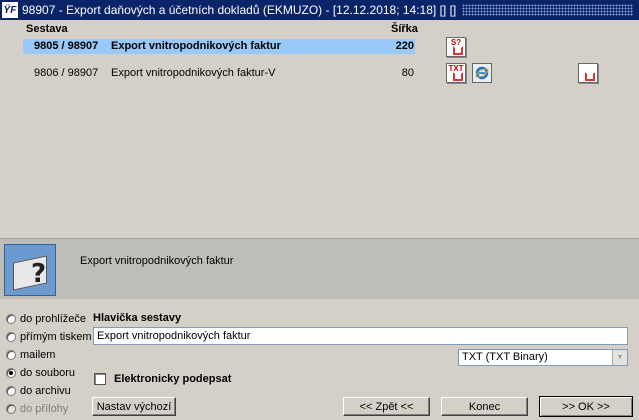 This screenshot has width=639, height=420. What do you see at coordinates (47, 29) in the screenshot?
I see `column-header-sestava: Sestava` at bounding box center [47, 29].